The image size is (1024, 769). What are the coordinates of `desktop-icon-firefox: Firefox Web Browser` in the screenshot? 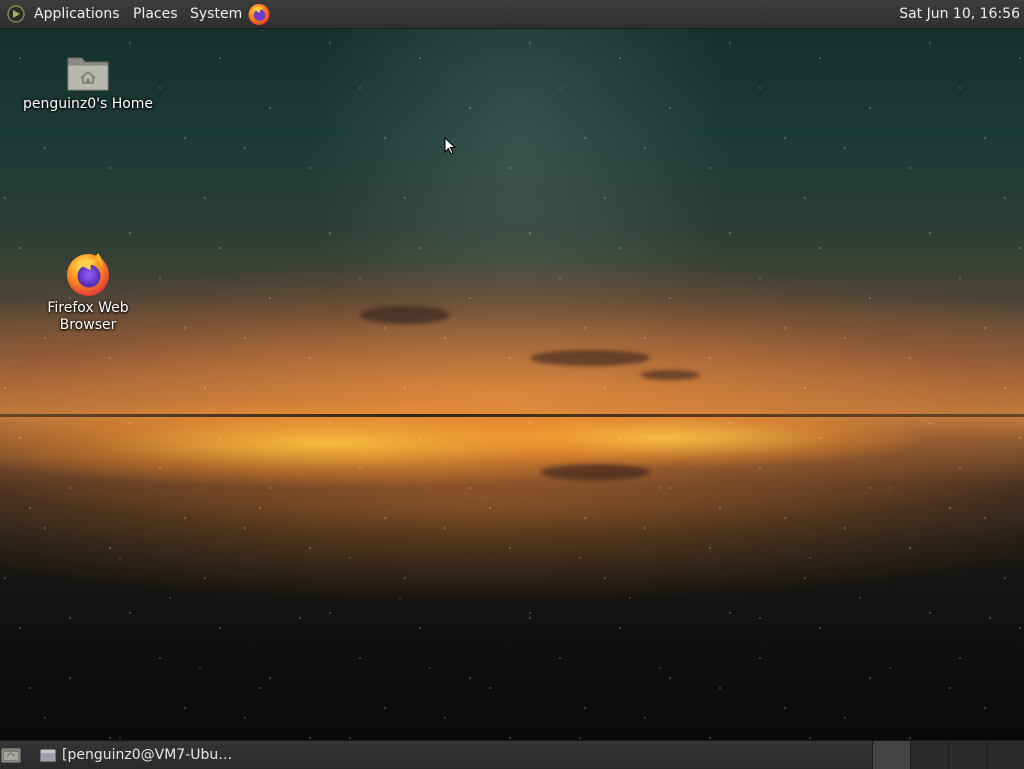 It's located at (88, 292).